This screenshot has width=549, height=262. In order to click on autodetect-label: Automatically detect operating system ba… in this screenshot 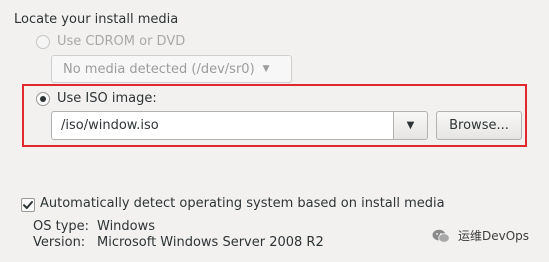, I will do `click(242, 203)`.